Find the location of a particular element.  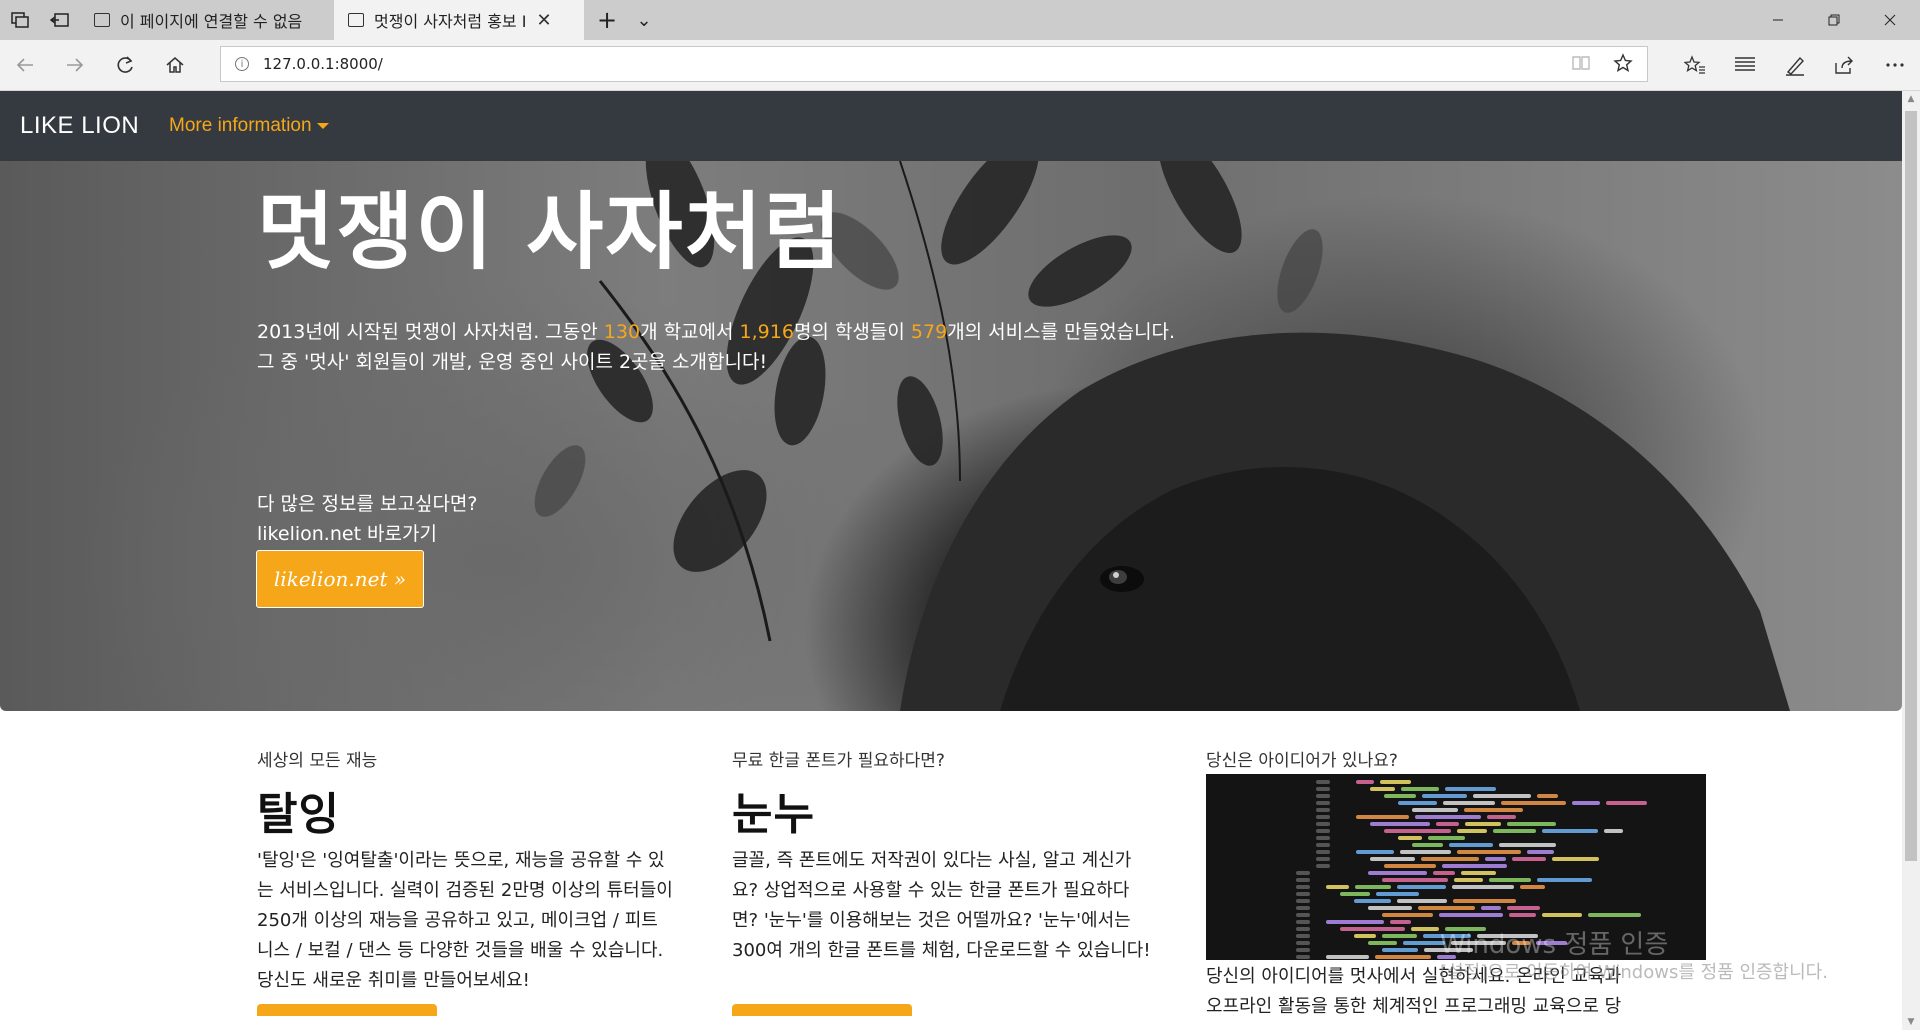

scroll-down-icon: ▼ is located at coordinates (1911, 1022).